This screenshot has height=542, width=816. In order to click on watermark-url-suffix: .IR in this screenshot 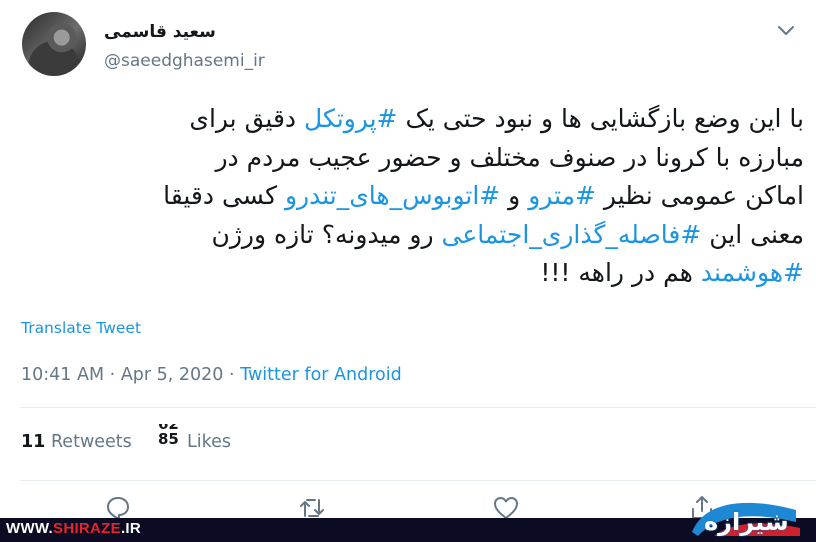, I will do `click(131, 528)`.